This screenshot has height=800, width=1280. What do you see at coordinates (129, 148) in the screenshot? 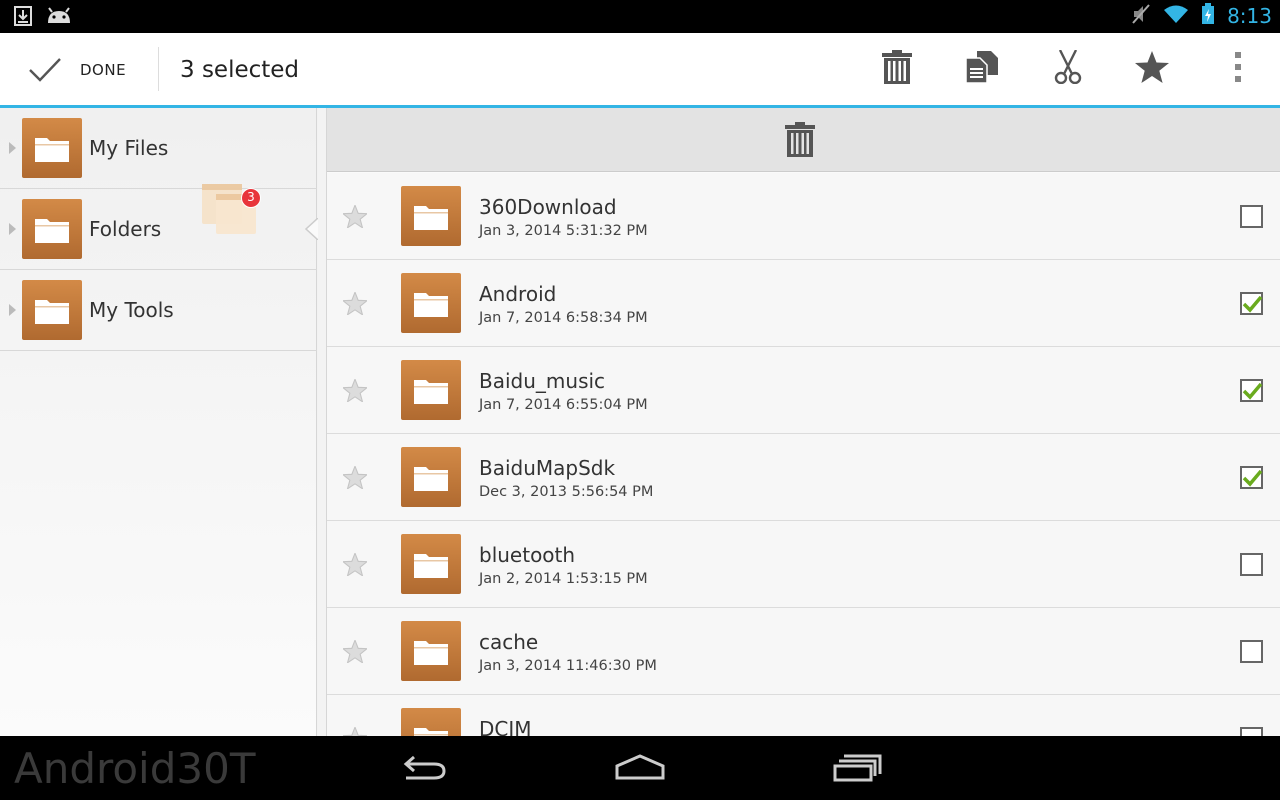
I see `sidebar-item-label: My Files` at bounding box center [129, 148].